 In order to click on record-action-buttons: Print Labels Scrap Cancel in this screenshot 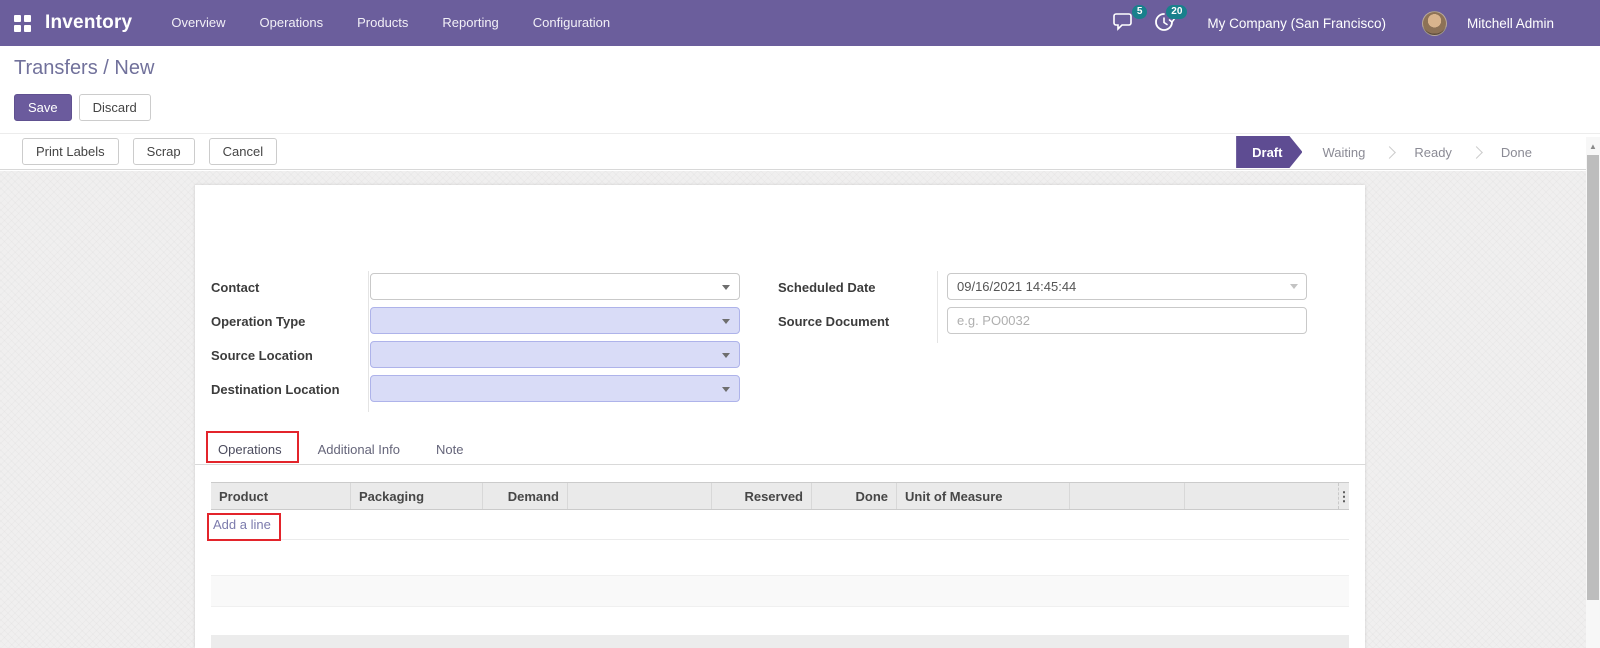, I will do `click(145, 151)`.